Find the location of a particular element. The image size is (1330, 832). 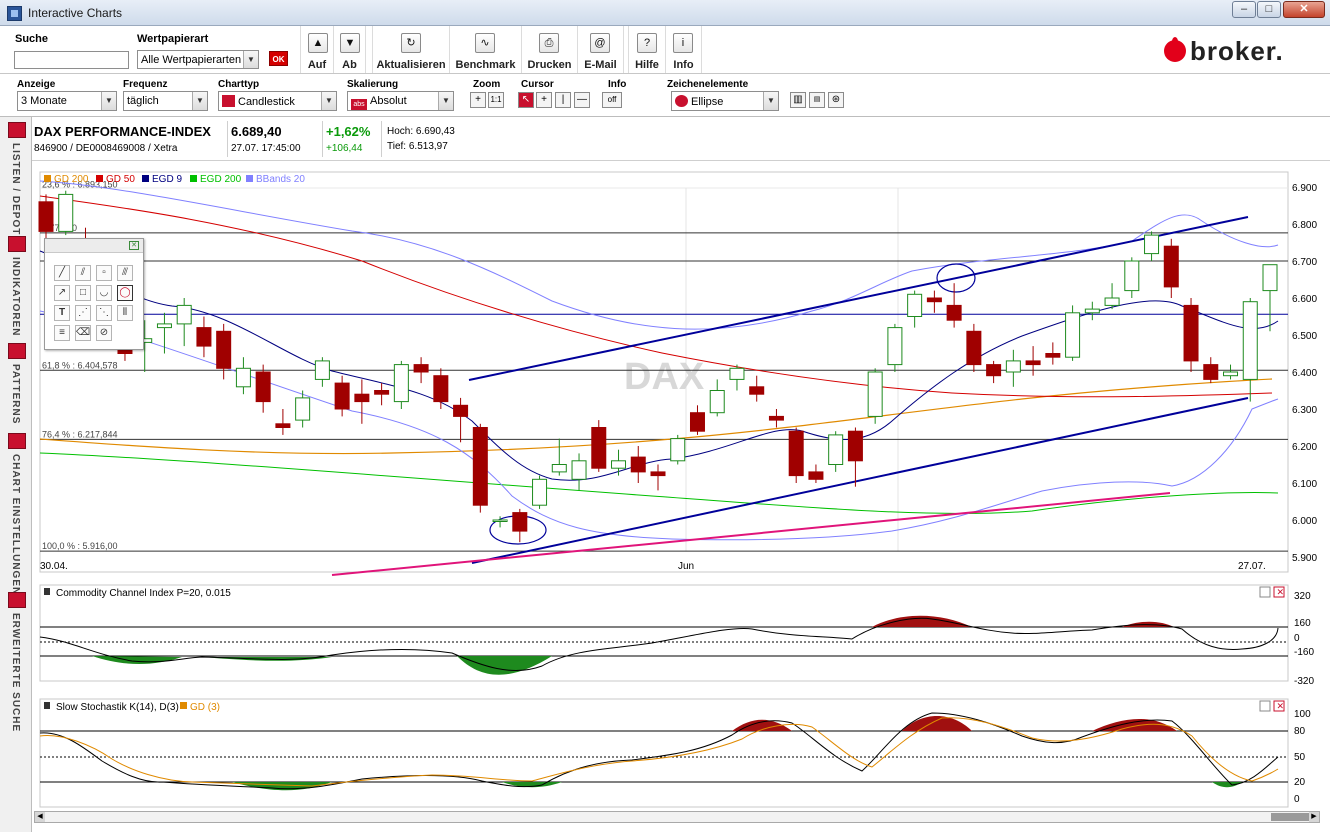

zeichenelemente-select: Ellipse ▼ is located at coordinates (725, 101).